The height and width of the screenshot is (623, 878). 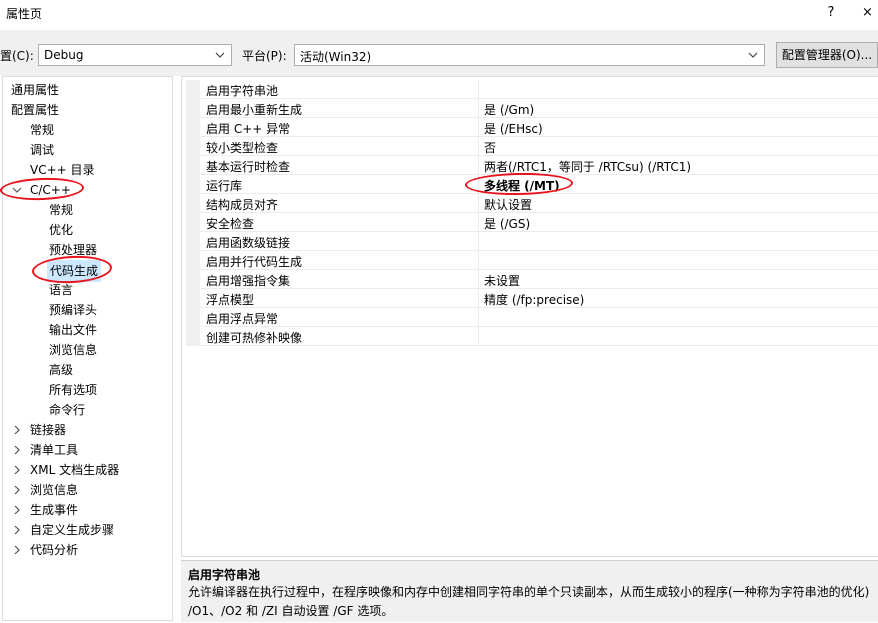 What do you see at coordinates (224, 575) in the screenshot?
I see `description-title: 启用字符串池` at bounding box center [224, 575].